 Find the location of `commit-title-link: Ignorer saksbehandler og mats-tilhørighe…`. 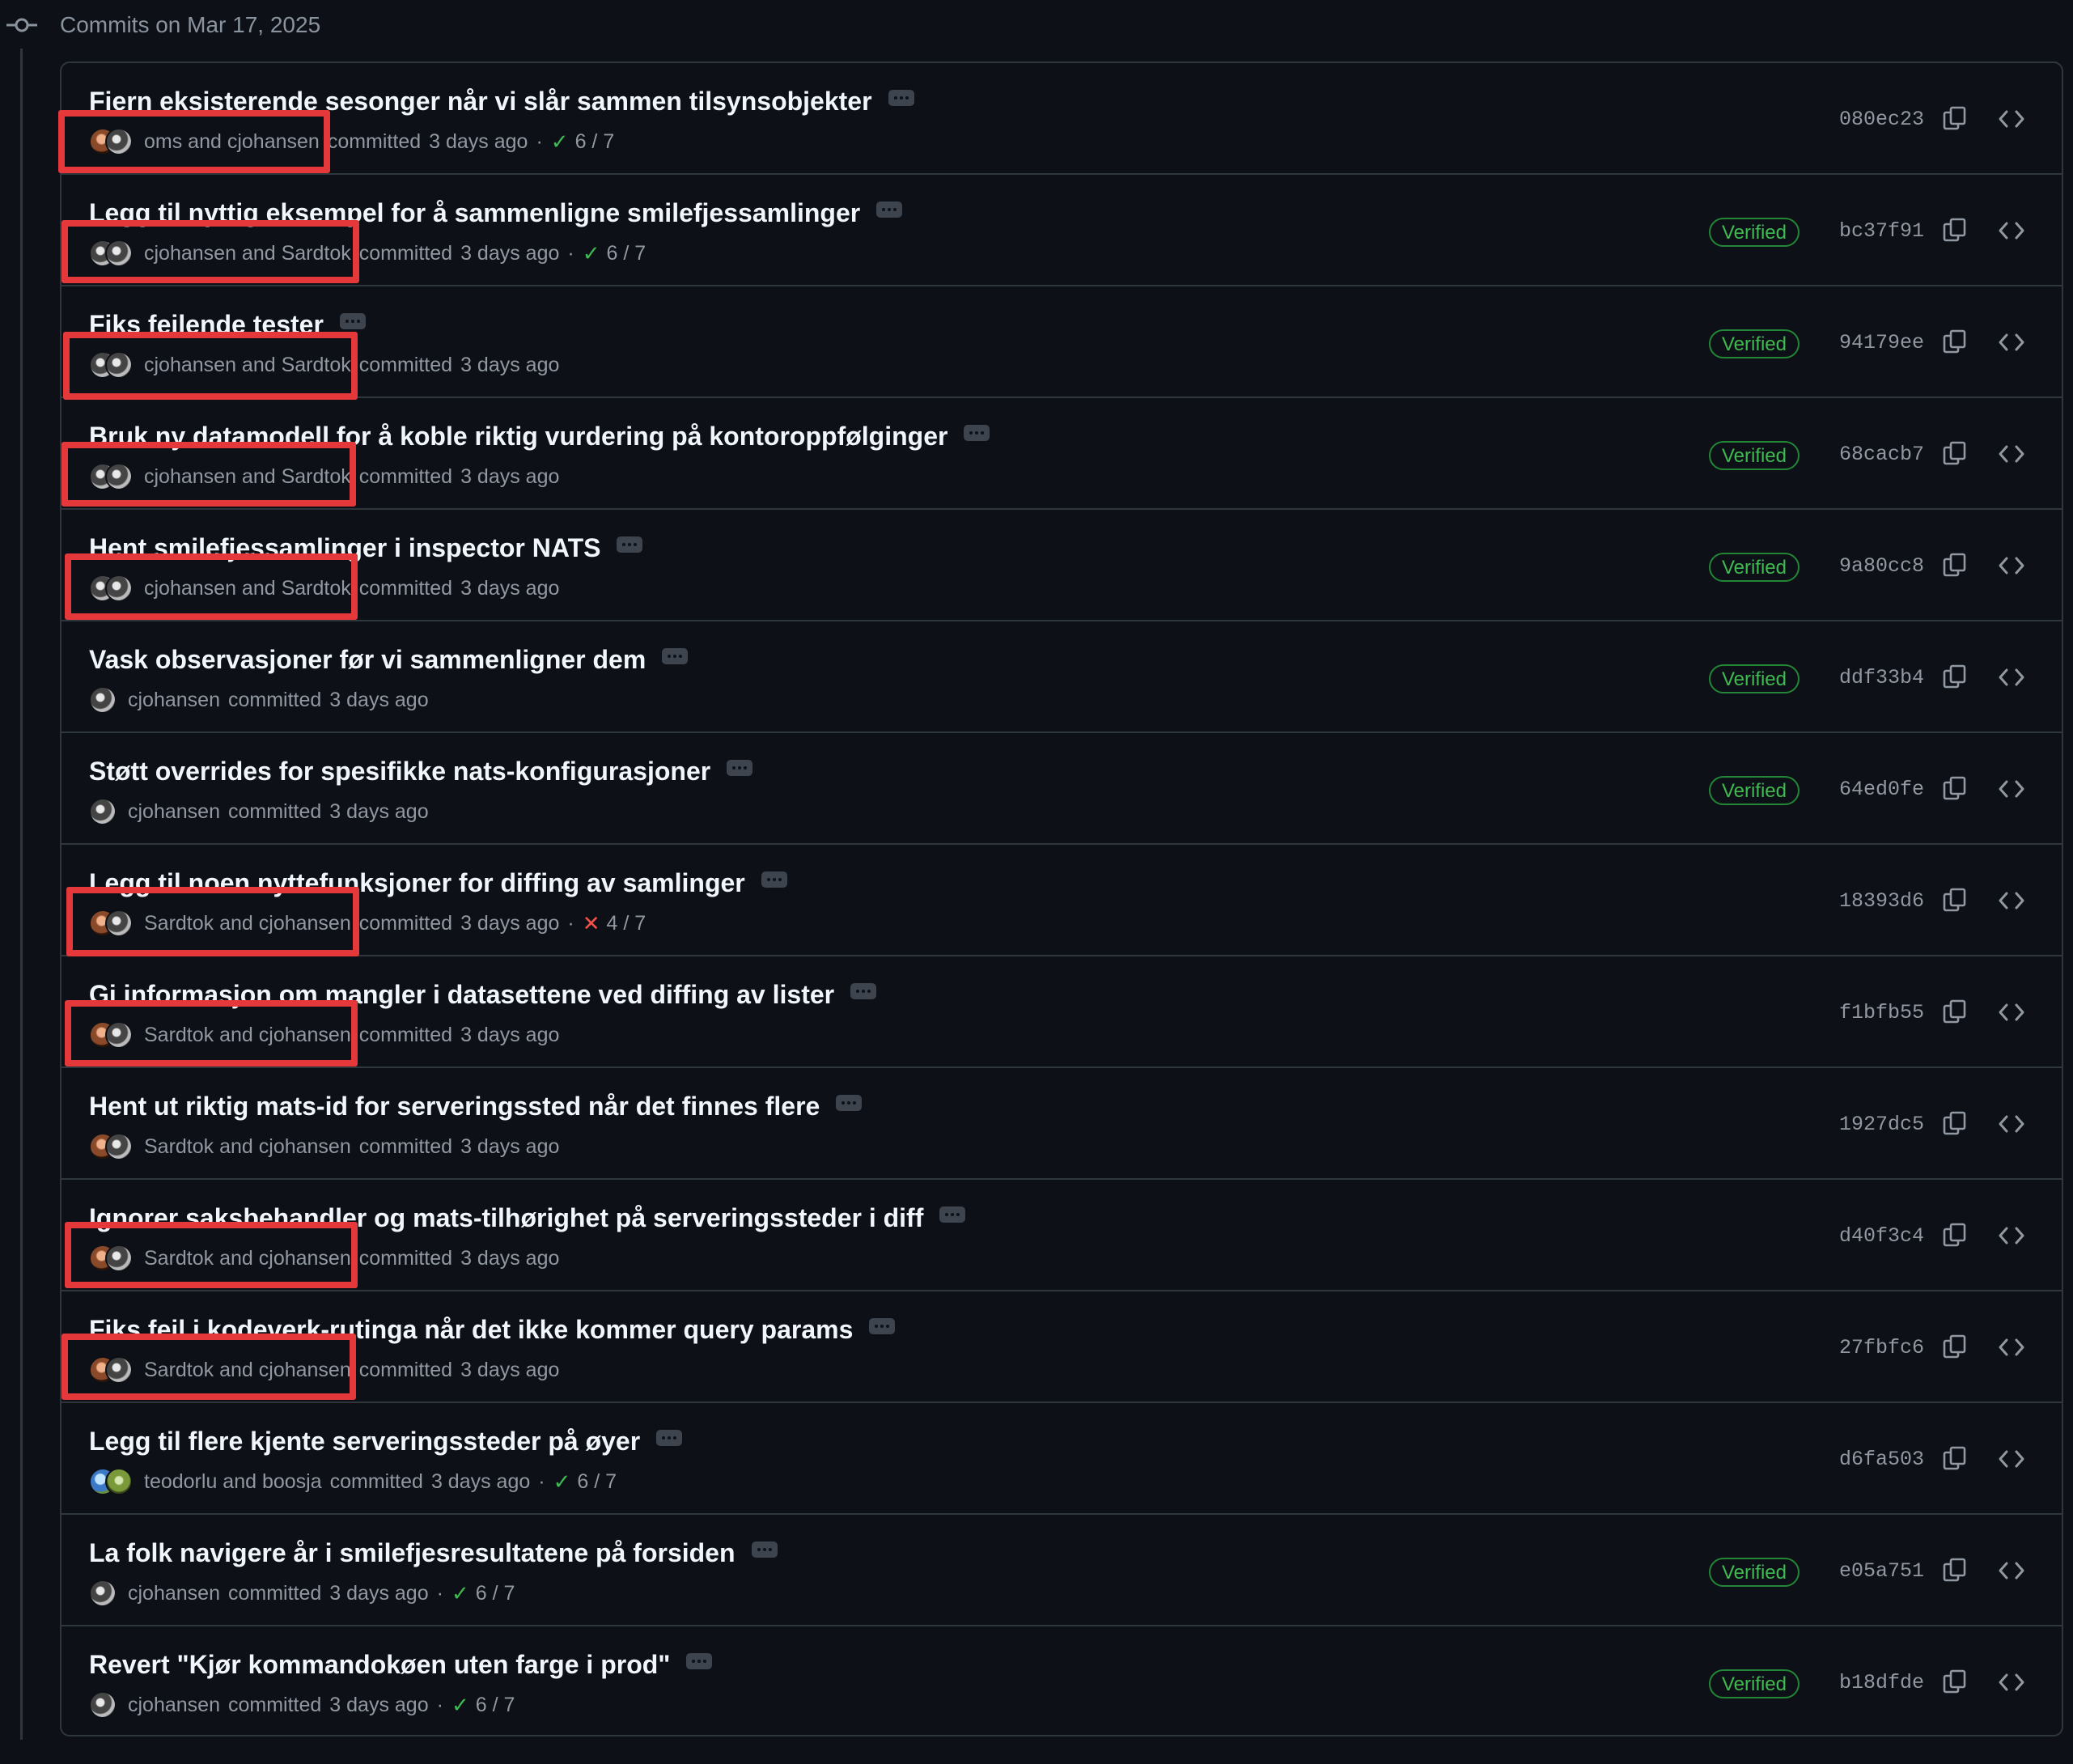

commit-title-link: Ignorer saksbehandler og mats-tilhørighe… is located at coordinates (506, 1217).